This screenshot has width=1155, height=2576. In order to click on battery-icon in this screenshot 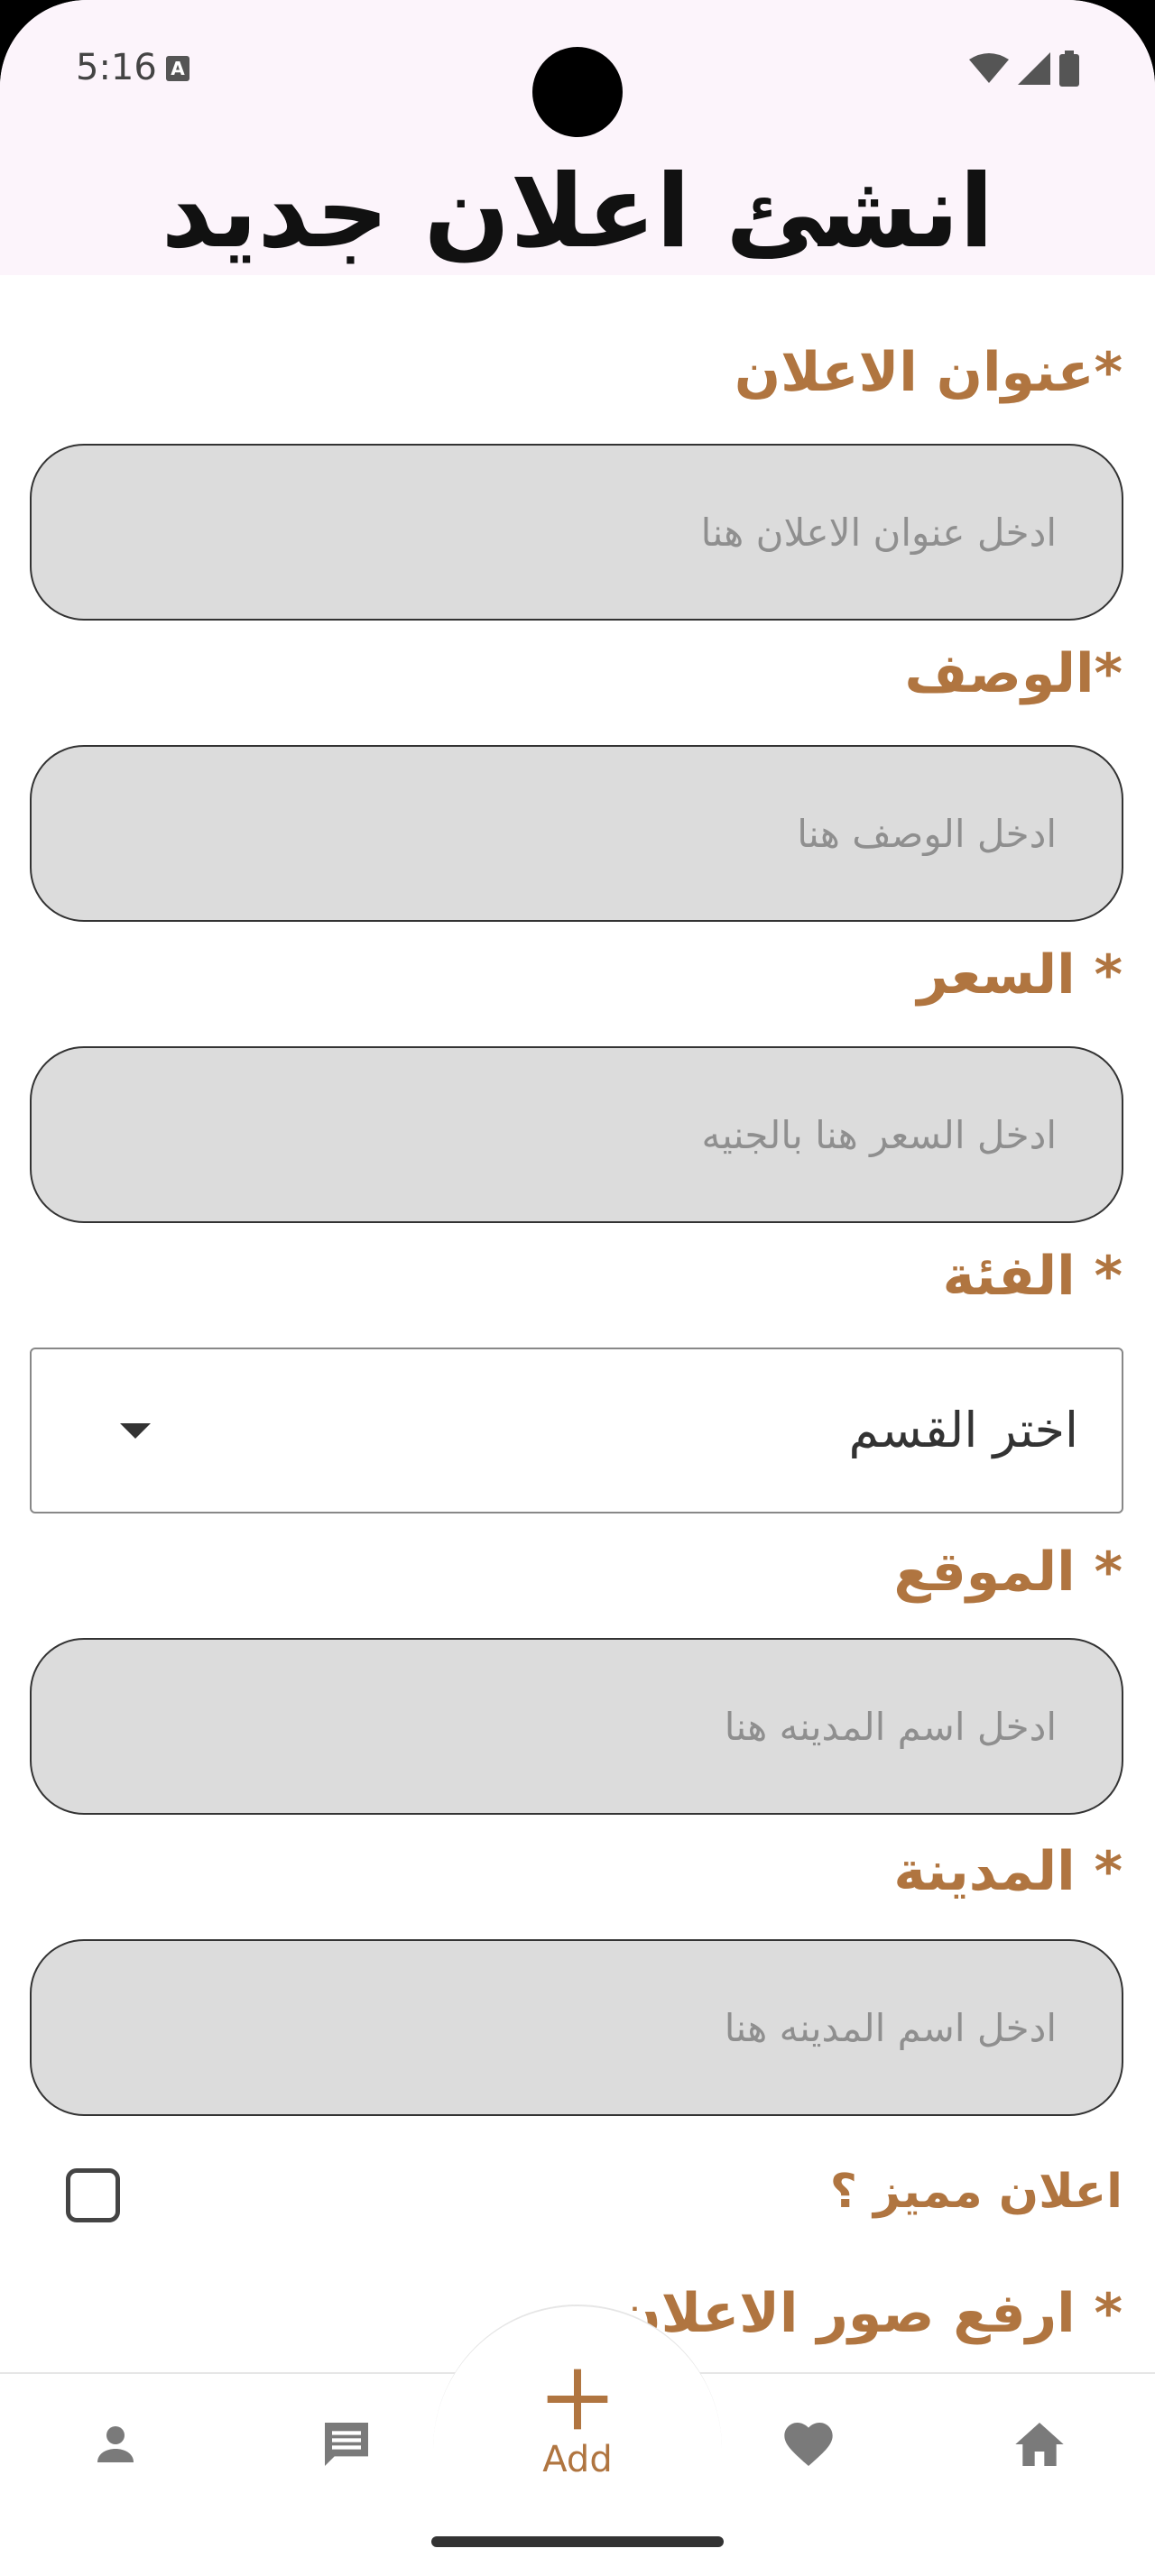, I will do `click(1069, 69)`.